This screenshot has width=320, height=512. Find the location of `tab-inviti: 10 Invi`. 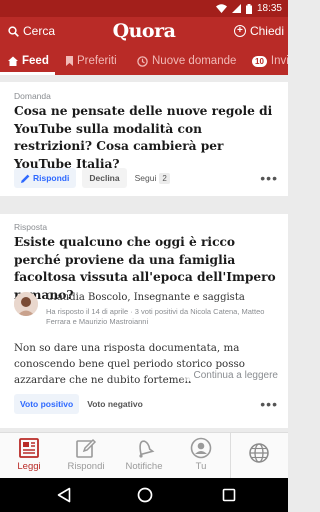

tab-inviti: 10 Invi is located at coordinates (270, 61).